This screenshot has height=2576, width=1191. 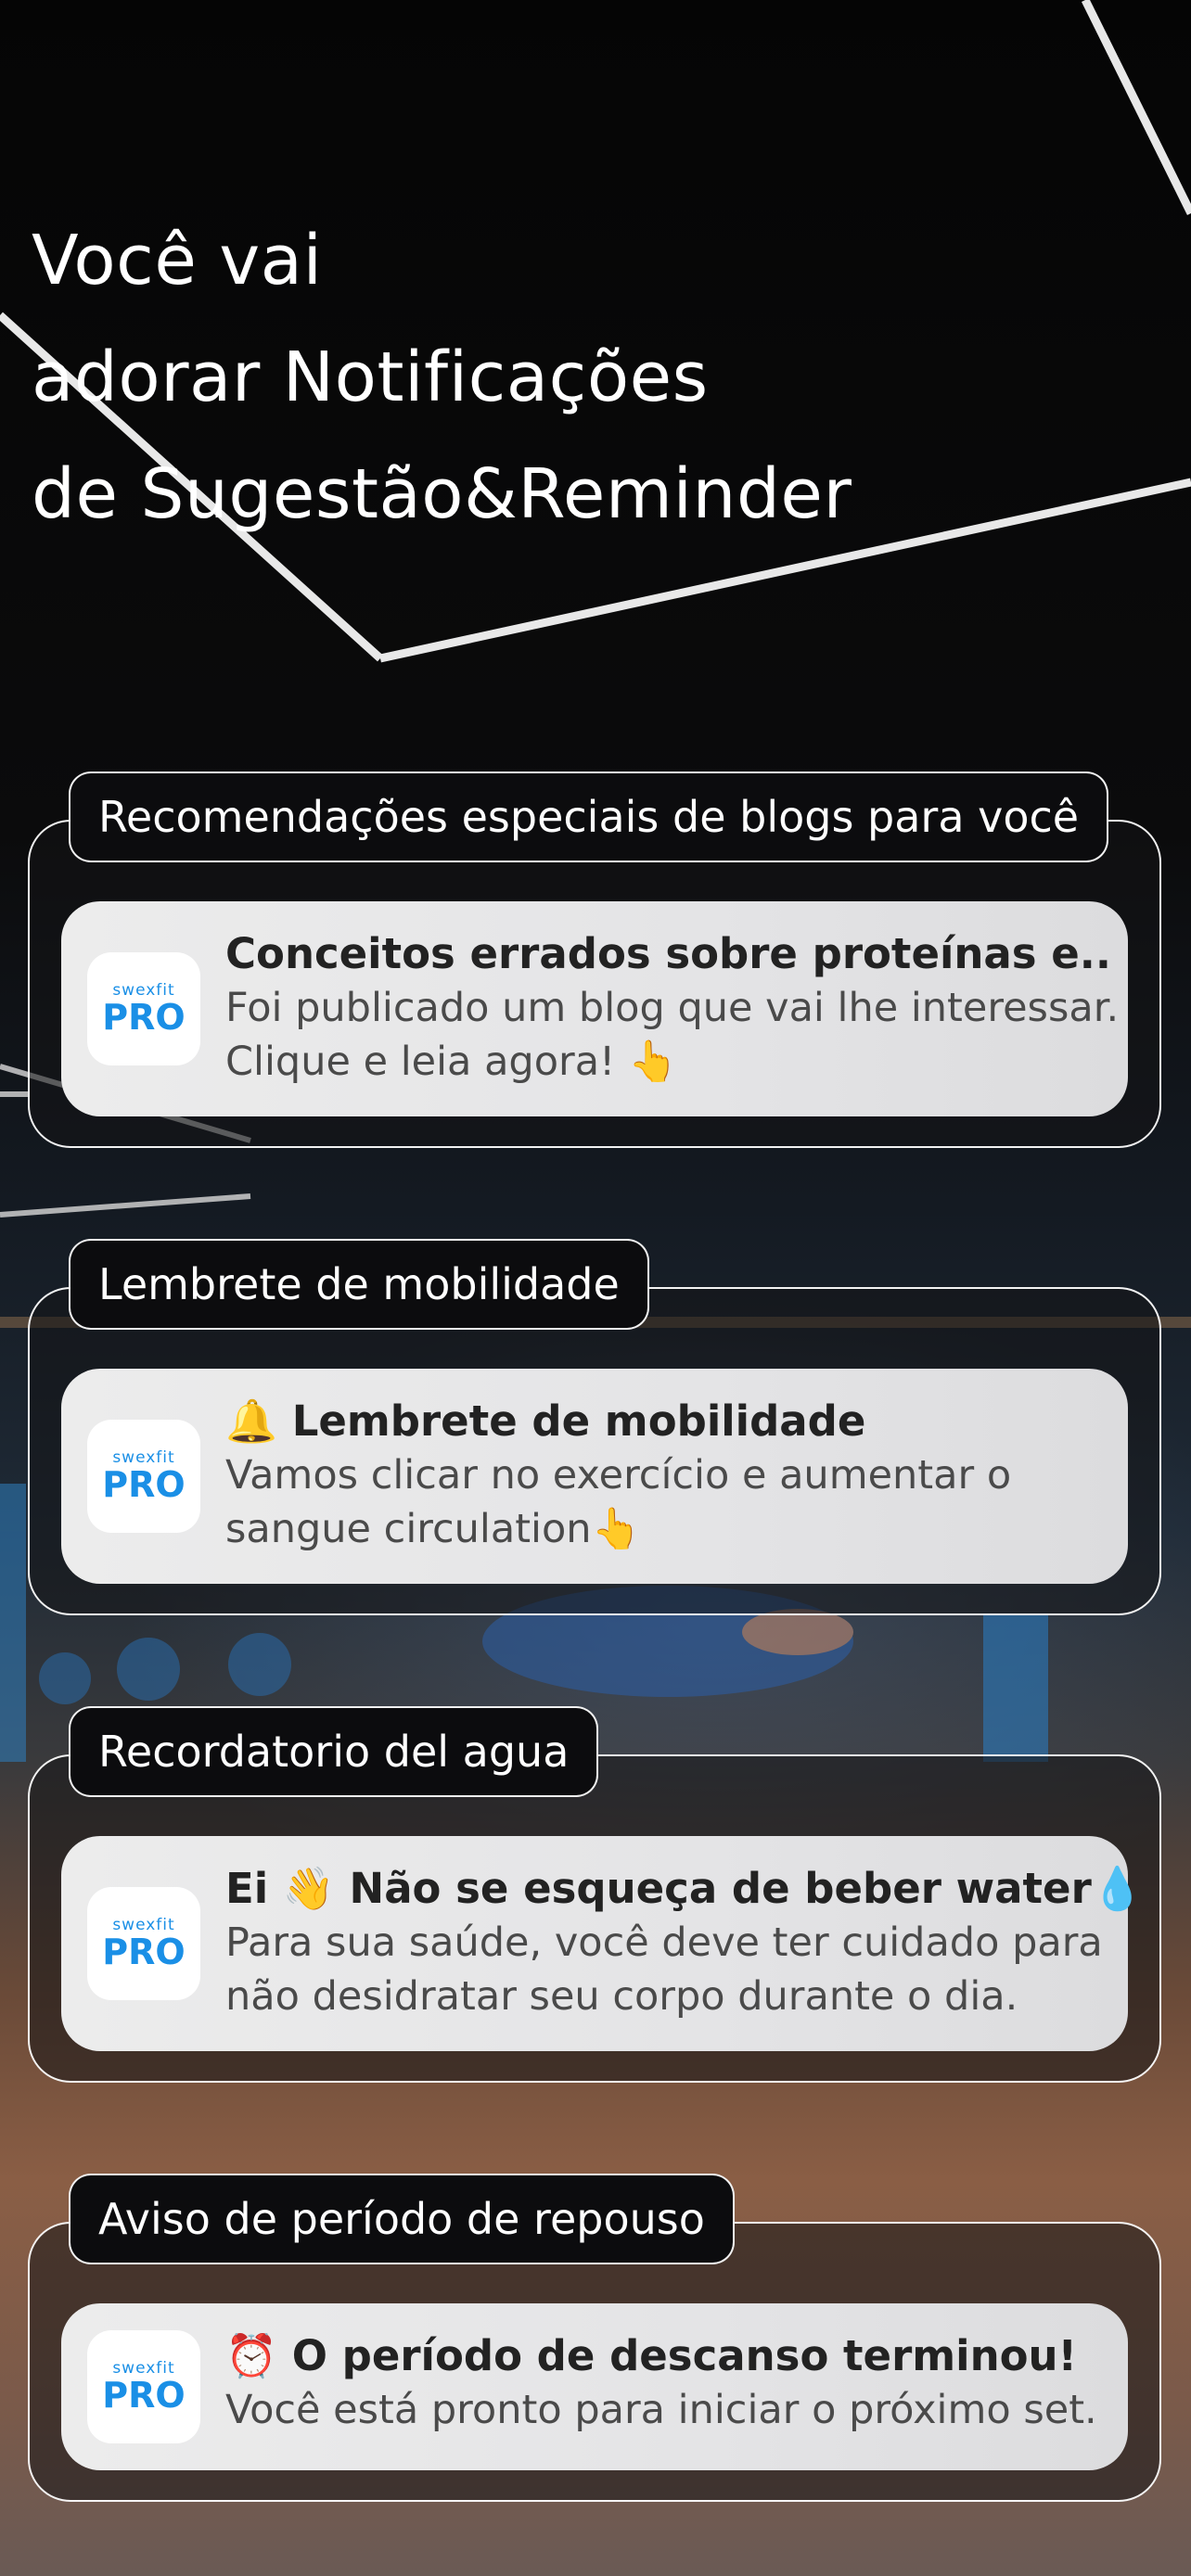 I want to click on notification-body-line-2: Clique e leia agora! 👆, so click(x=451, y=1062).